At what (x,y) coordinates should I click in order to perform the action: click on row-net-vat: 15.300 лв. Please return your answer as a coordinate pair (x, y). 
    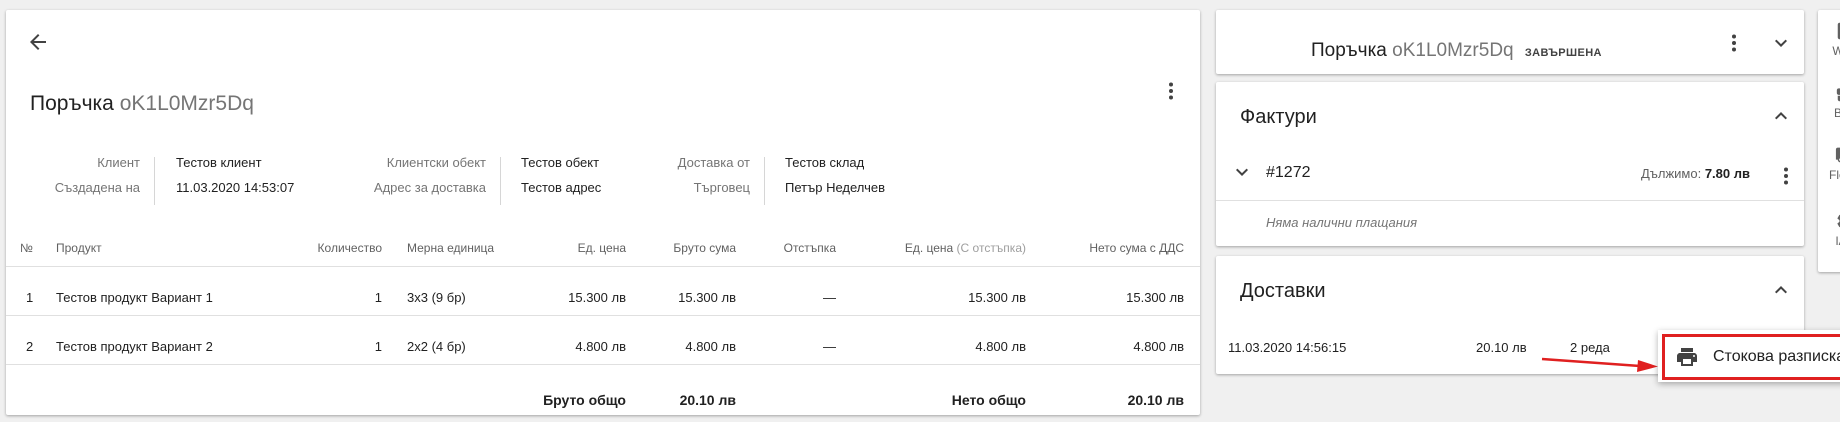
    Looking at the image, I should click on (1155, 297).